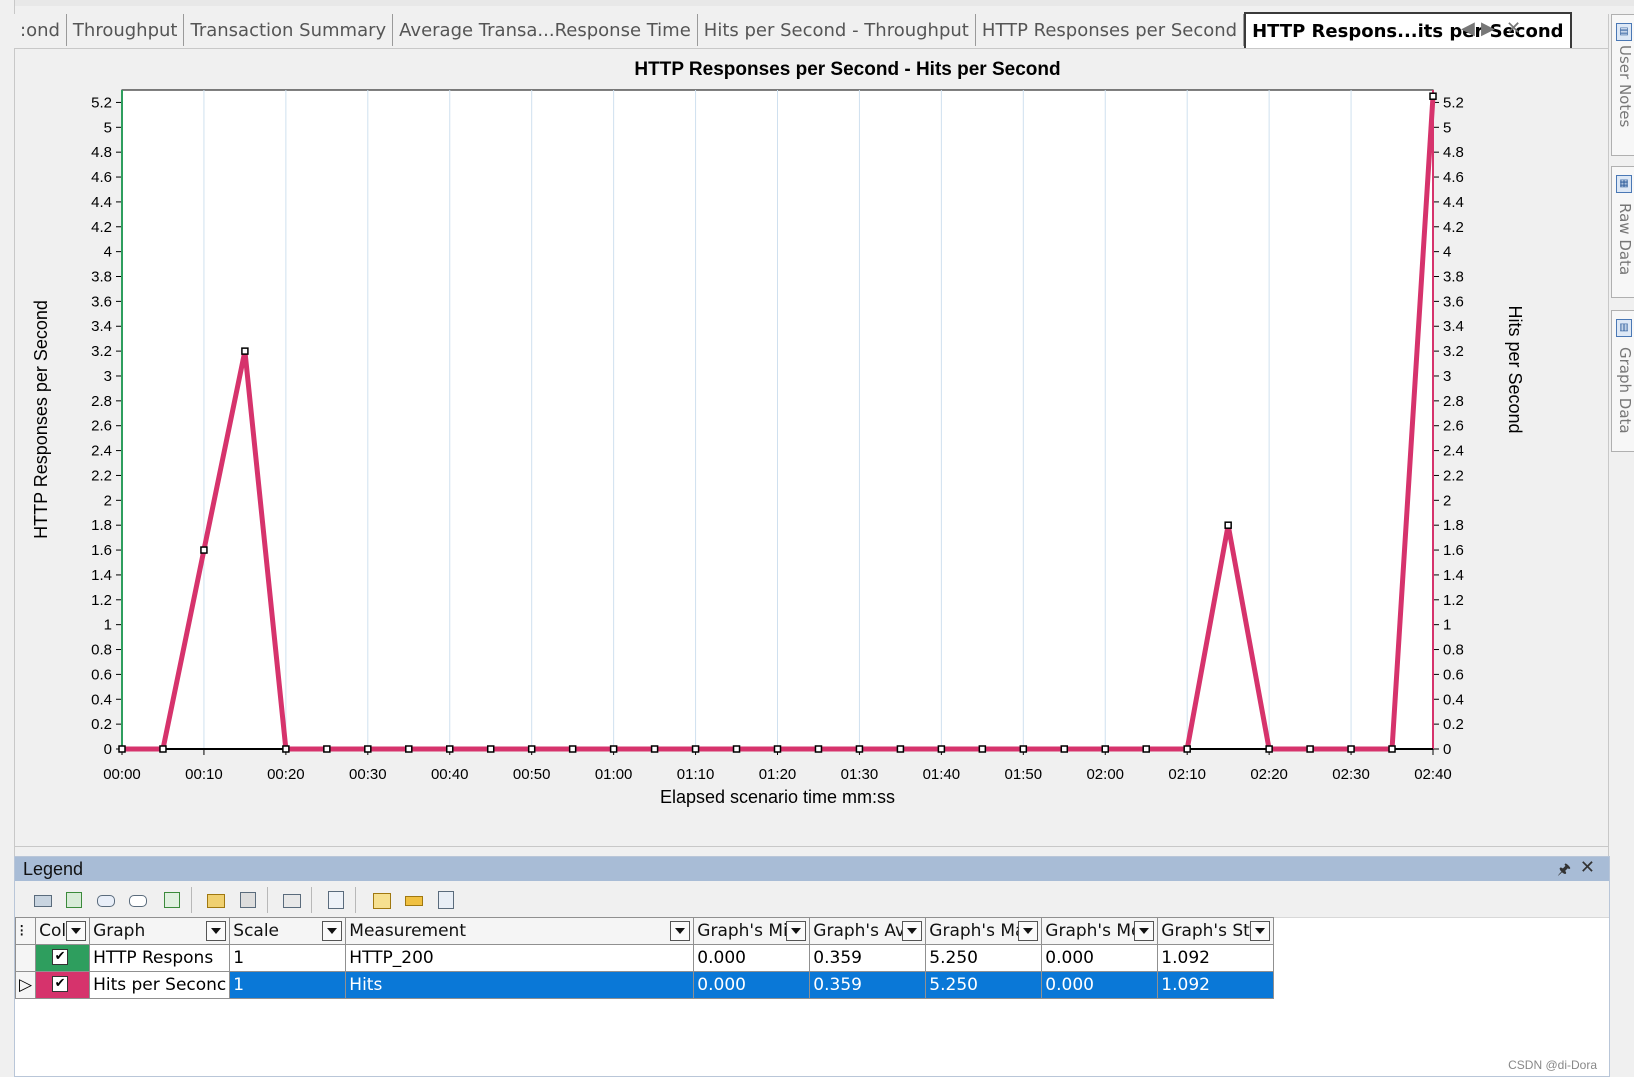 This screenshot has width=1634, height=1077. I want to click on view-icon, so click(138, 900).